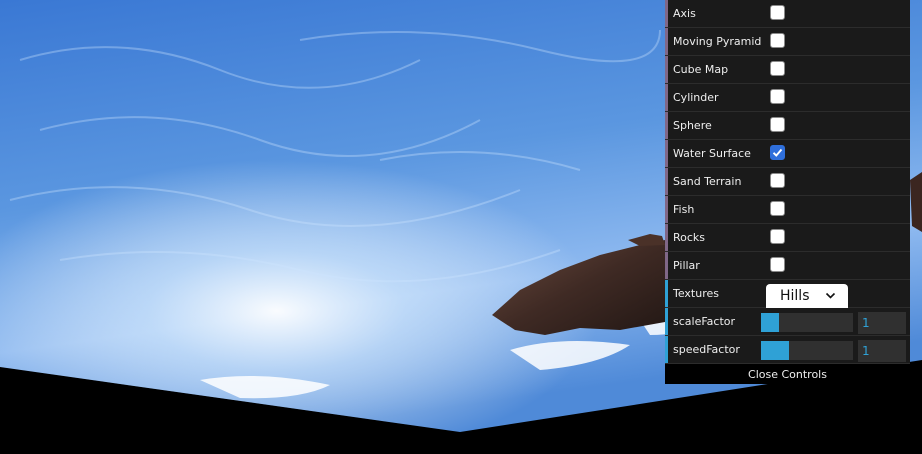 The image size is (922, 454). Describe the element at coordinates (807, 350) in the screenshot. I see `speed-factor-slider` at that location.